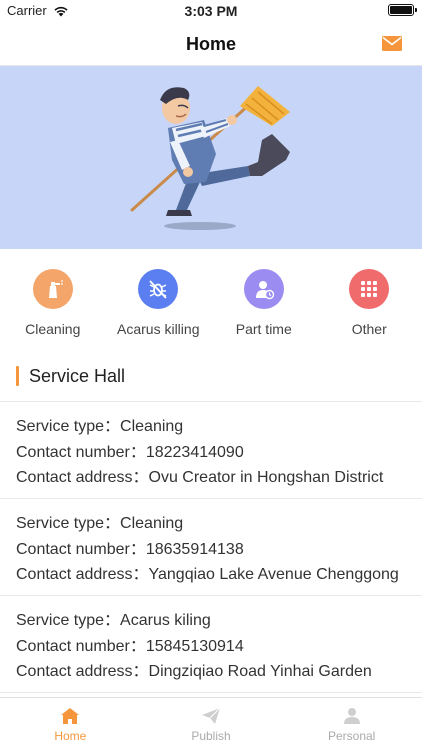 This screenshot has width=422, height=750. I want to click on category-label: Other, so click(369, 329).